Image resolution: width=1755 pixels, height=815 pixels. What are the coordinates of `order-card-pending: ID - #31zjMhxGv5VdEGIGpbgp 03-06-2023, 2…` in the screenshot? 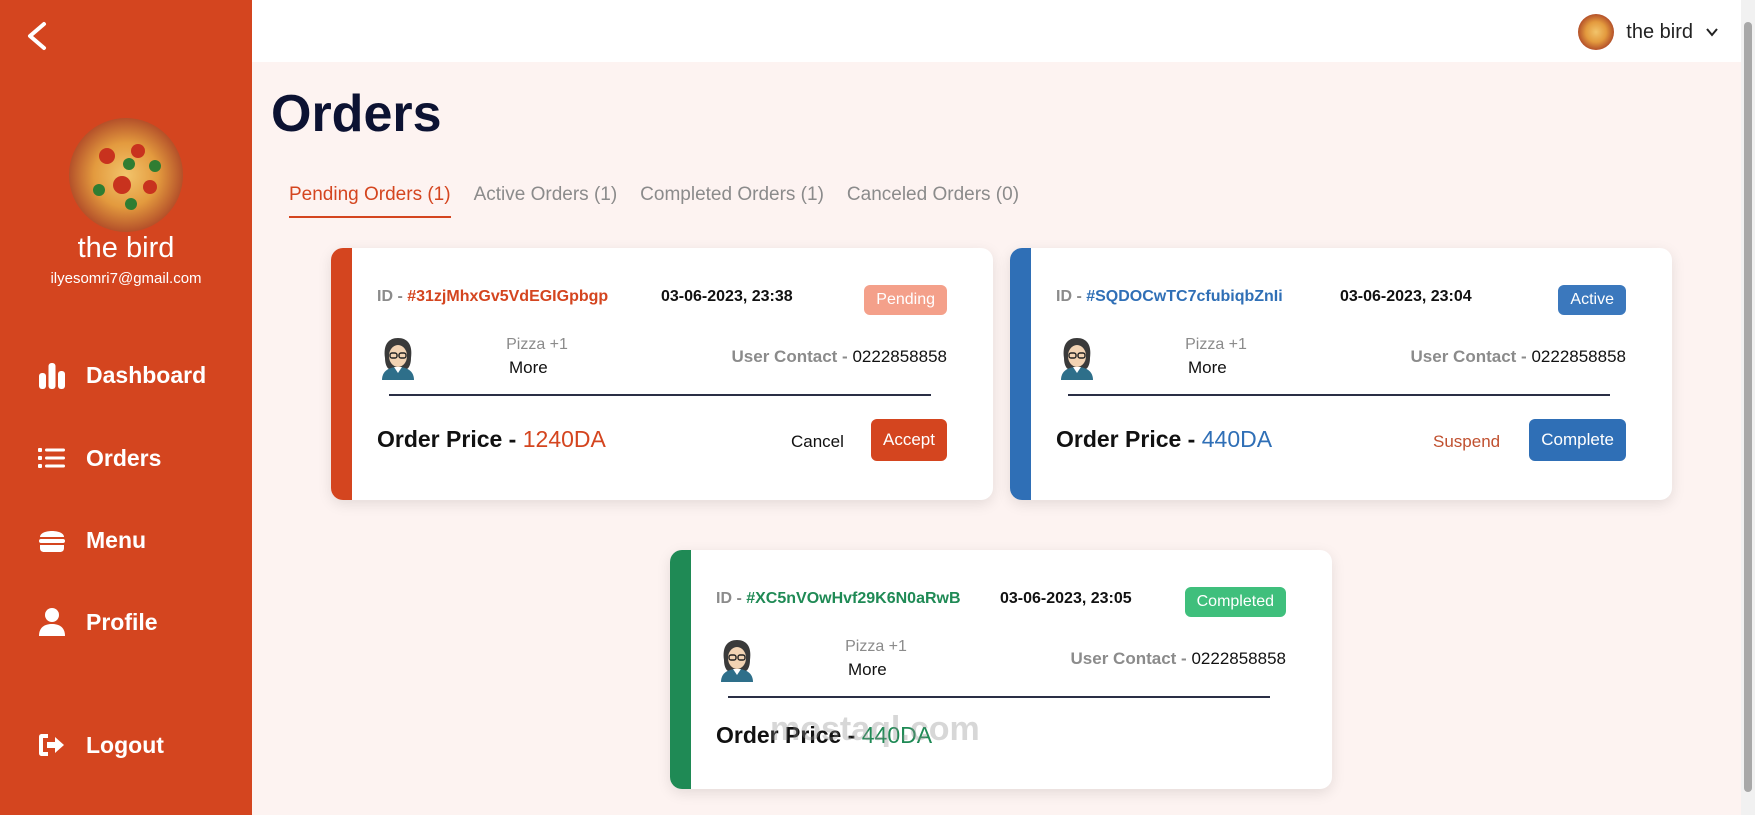 It's located at (662, 374).